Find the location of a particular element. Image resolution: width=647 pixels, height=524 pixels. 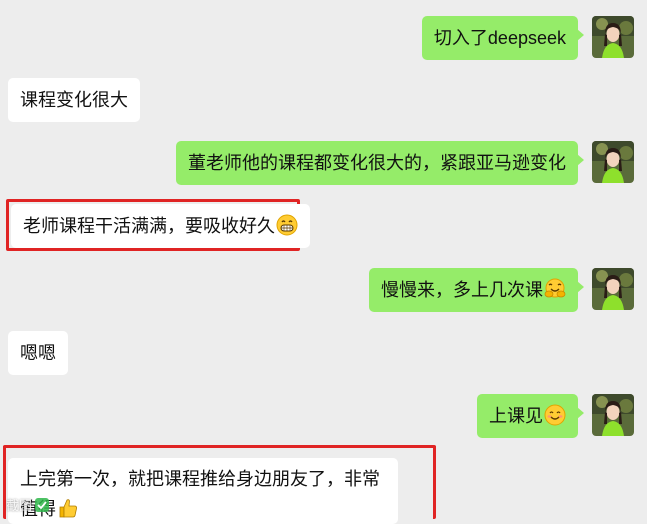

grin-emoji-icon is located at coordinates (287, 225).